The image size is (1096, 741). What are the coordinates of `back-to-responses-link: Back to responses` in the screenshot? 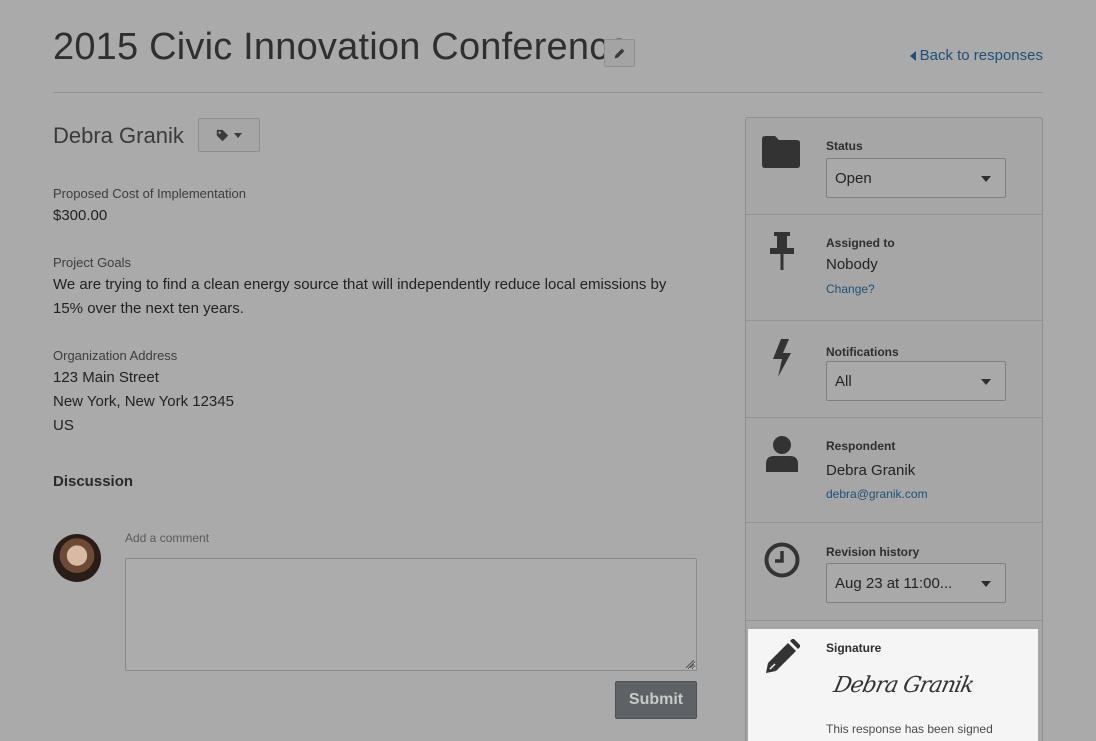 It's located at (976, 55).